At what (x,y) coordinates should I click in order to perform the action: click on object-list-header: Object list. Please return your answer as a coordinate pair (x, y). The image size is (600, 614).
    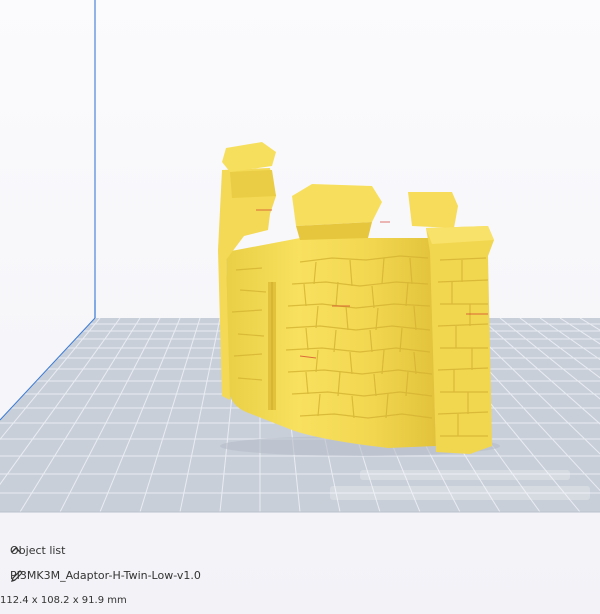
    Looking at the image, I should click on (37, 550).